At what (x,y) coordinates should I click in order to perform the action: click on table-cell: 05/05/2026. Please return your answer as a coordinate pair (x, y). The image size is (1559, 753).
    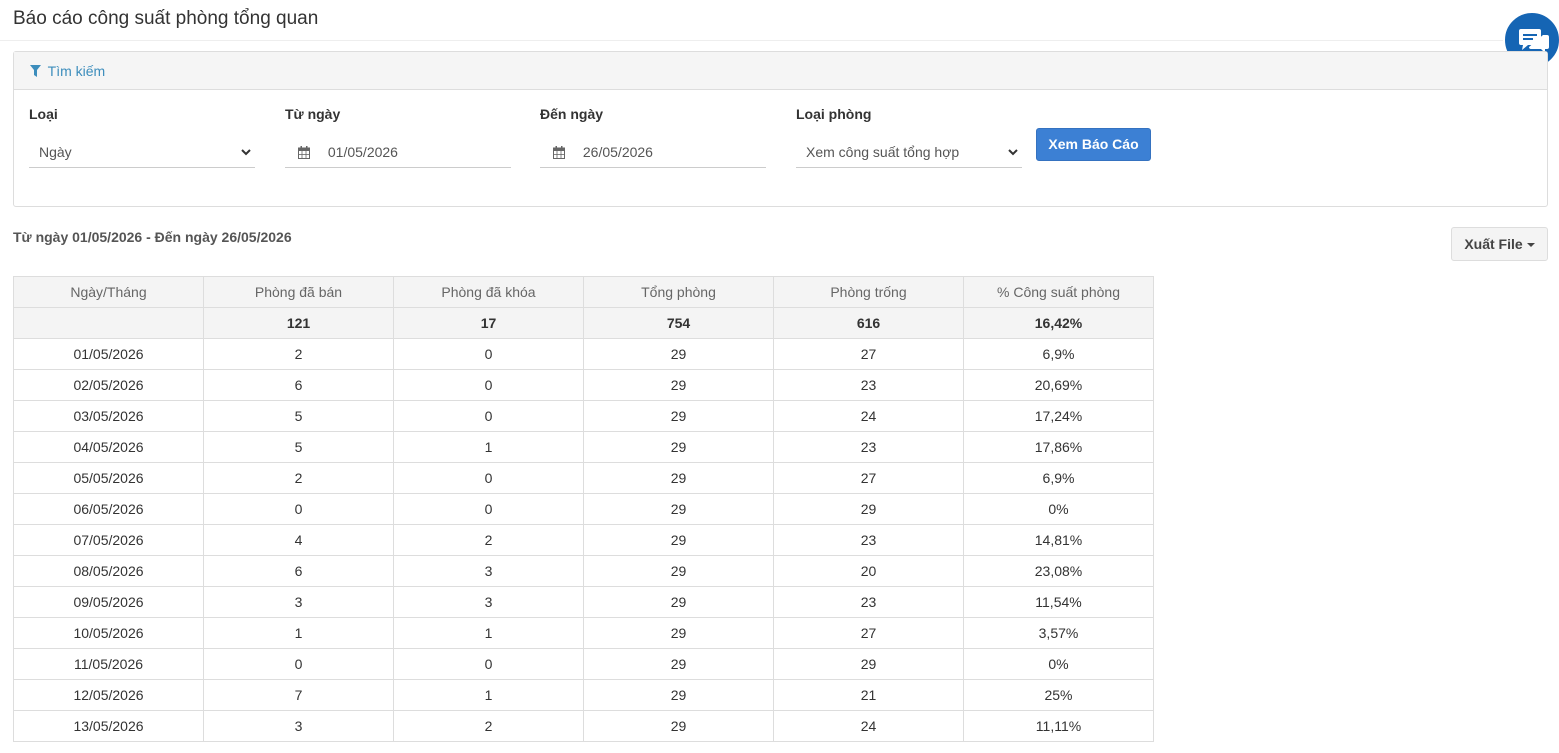
    Looking at the image, I should click on (108, 478).